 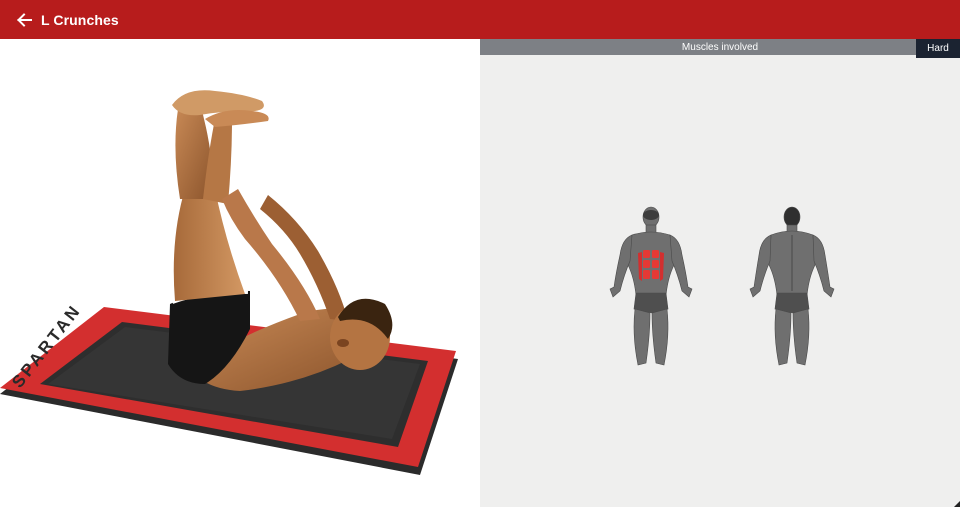 What do you see at coordinates (80, 19) in the screenshot?
I see `page-title: L Crunches` at bounding box center [80, 19].